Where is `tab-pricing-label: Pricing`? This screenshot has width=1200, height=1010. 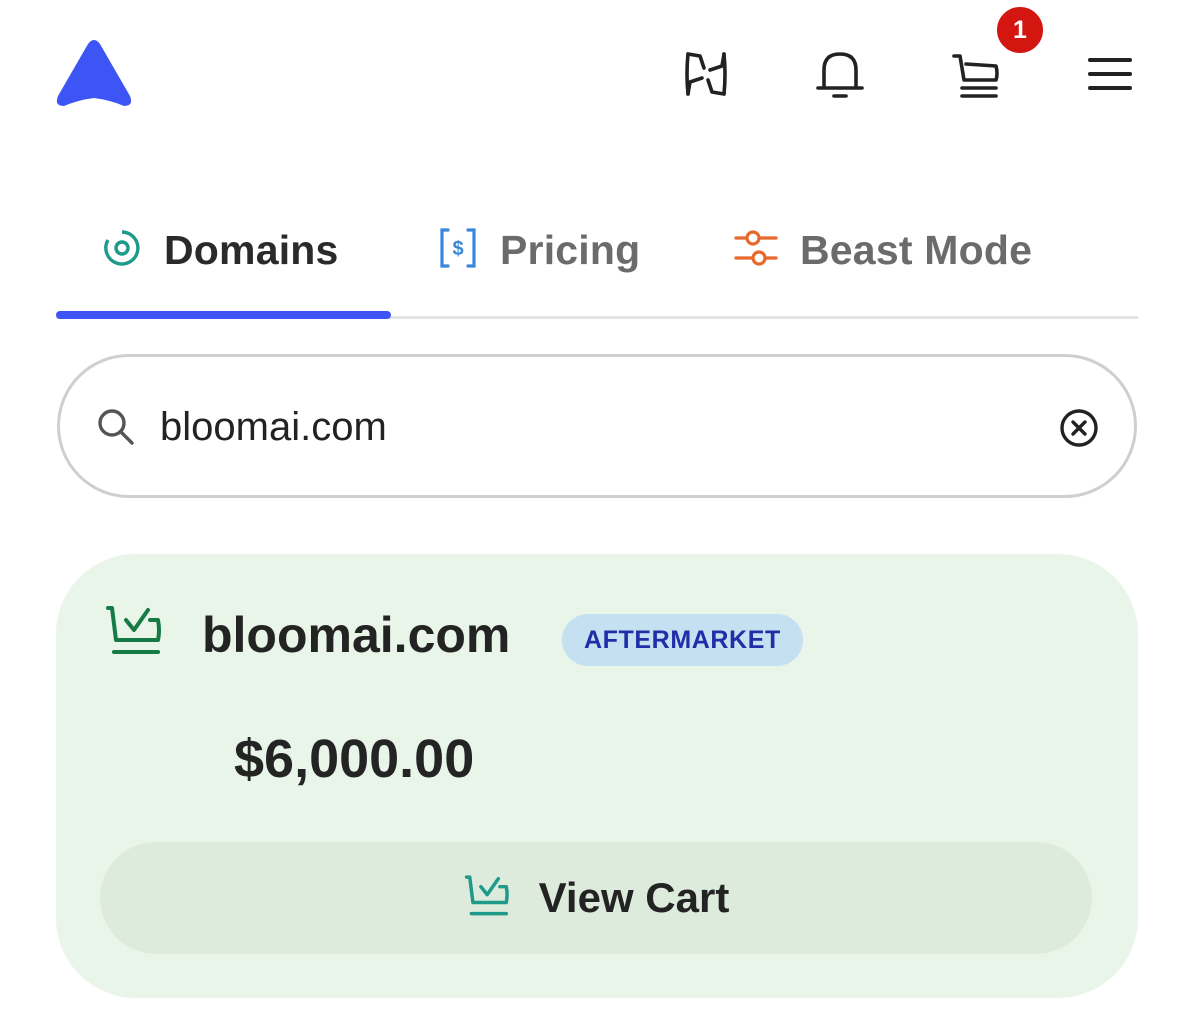
tab-pricing-label: Pricing is located at coordinates (570, 249).